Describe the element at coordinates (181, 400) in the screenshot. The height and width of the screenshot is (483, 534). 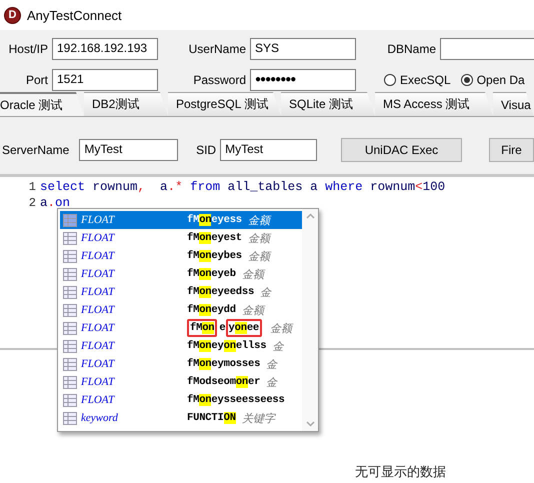
I see `completion-item: FLOAT fMoneysseesseess` at that location.